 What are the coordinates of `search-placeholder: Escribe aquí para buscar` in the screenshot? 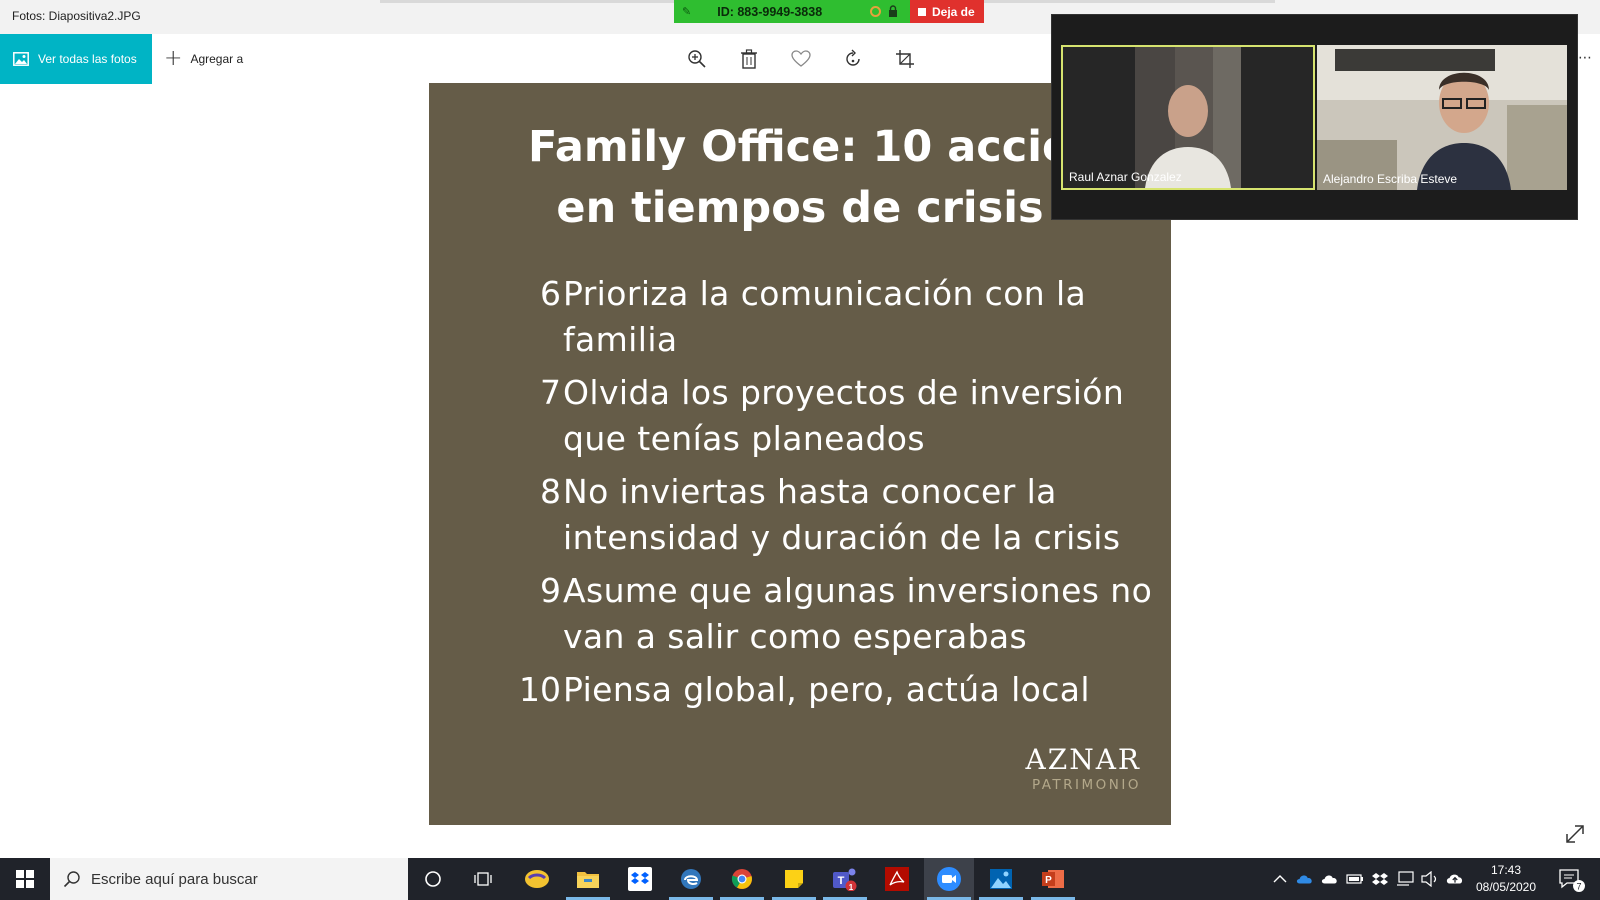 It's located at (174, 879).